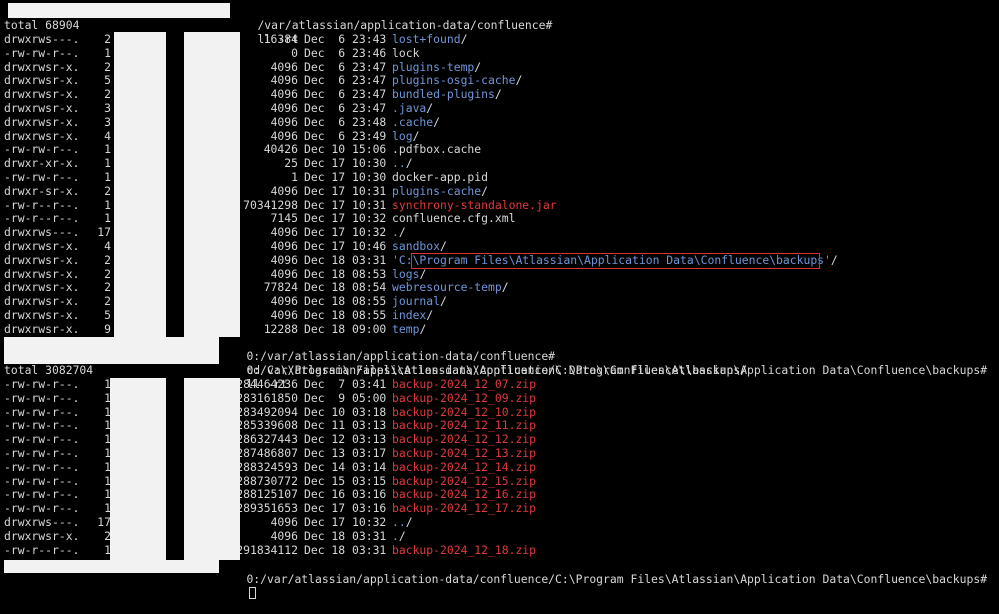 This screenshot has width=999, height=614. What do you see at coordinates (437, 190) in the screenshot?
I see `file-name: plugins-cache` at bounding box center [437, 190].